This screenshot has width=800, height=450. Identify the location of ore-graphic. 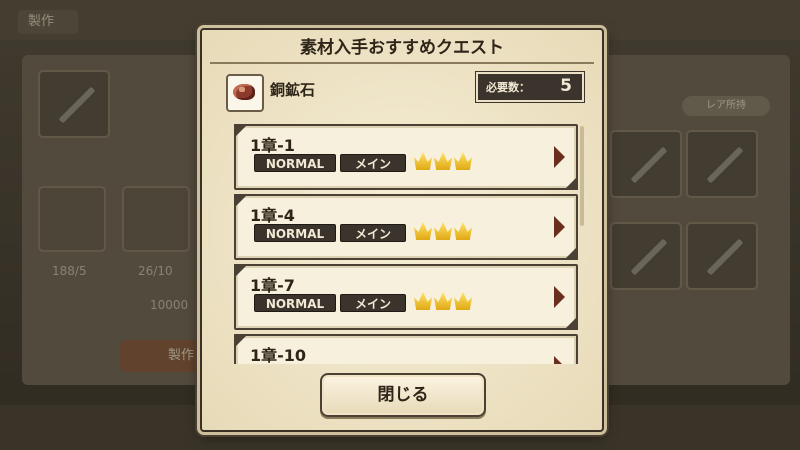
(244, 92).